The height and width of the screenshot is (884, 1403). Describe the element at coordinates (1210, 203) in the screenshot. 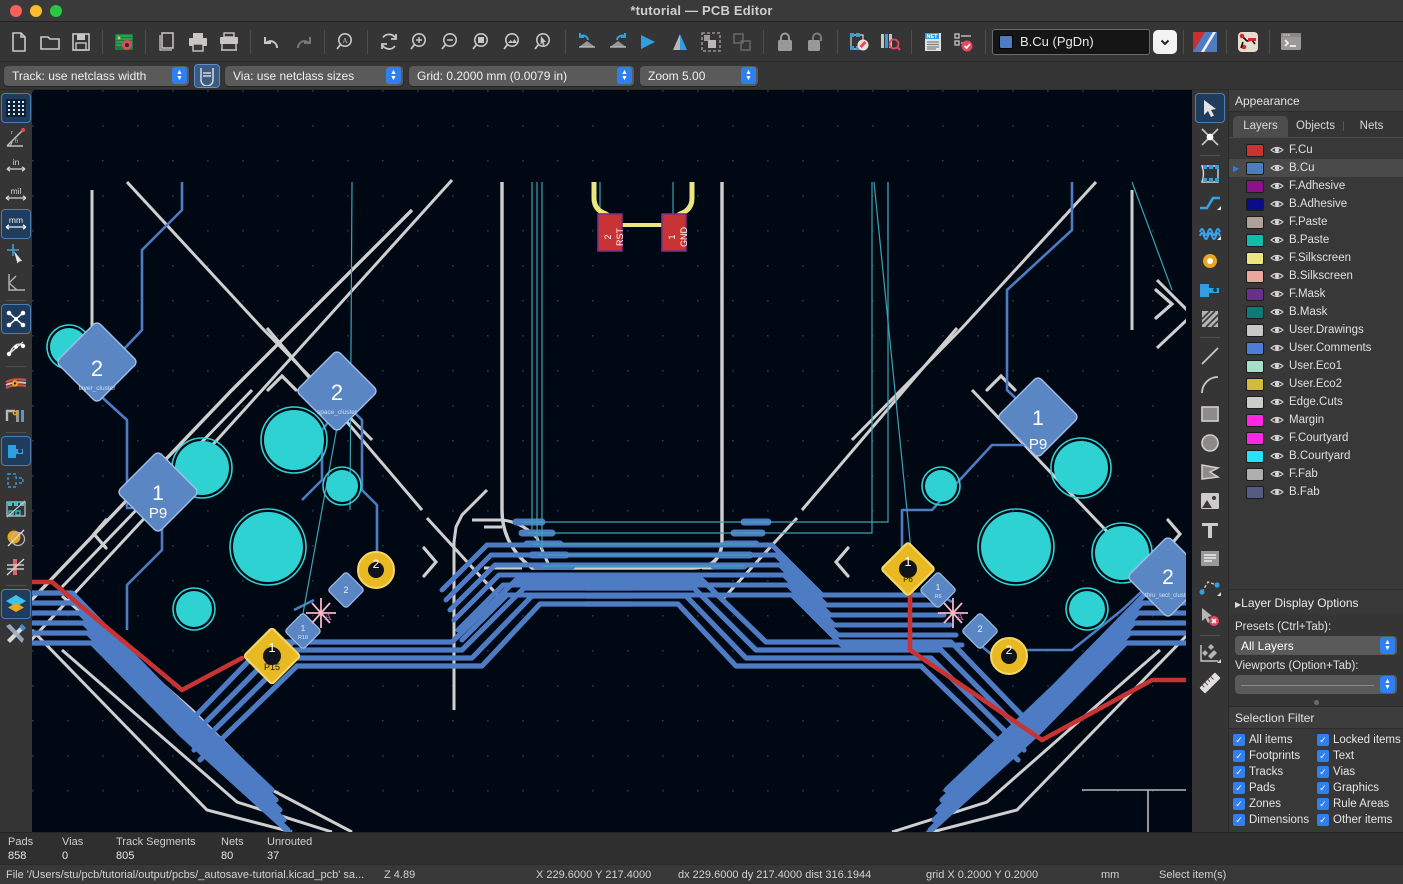

I see `route-track-tool` at that location.